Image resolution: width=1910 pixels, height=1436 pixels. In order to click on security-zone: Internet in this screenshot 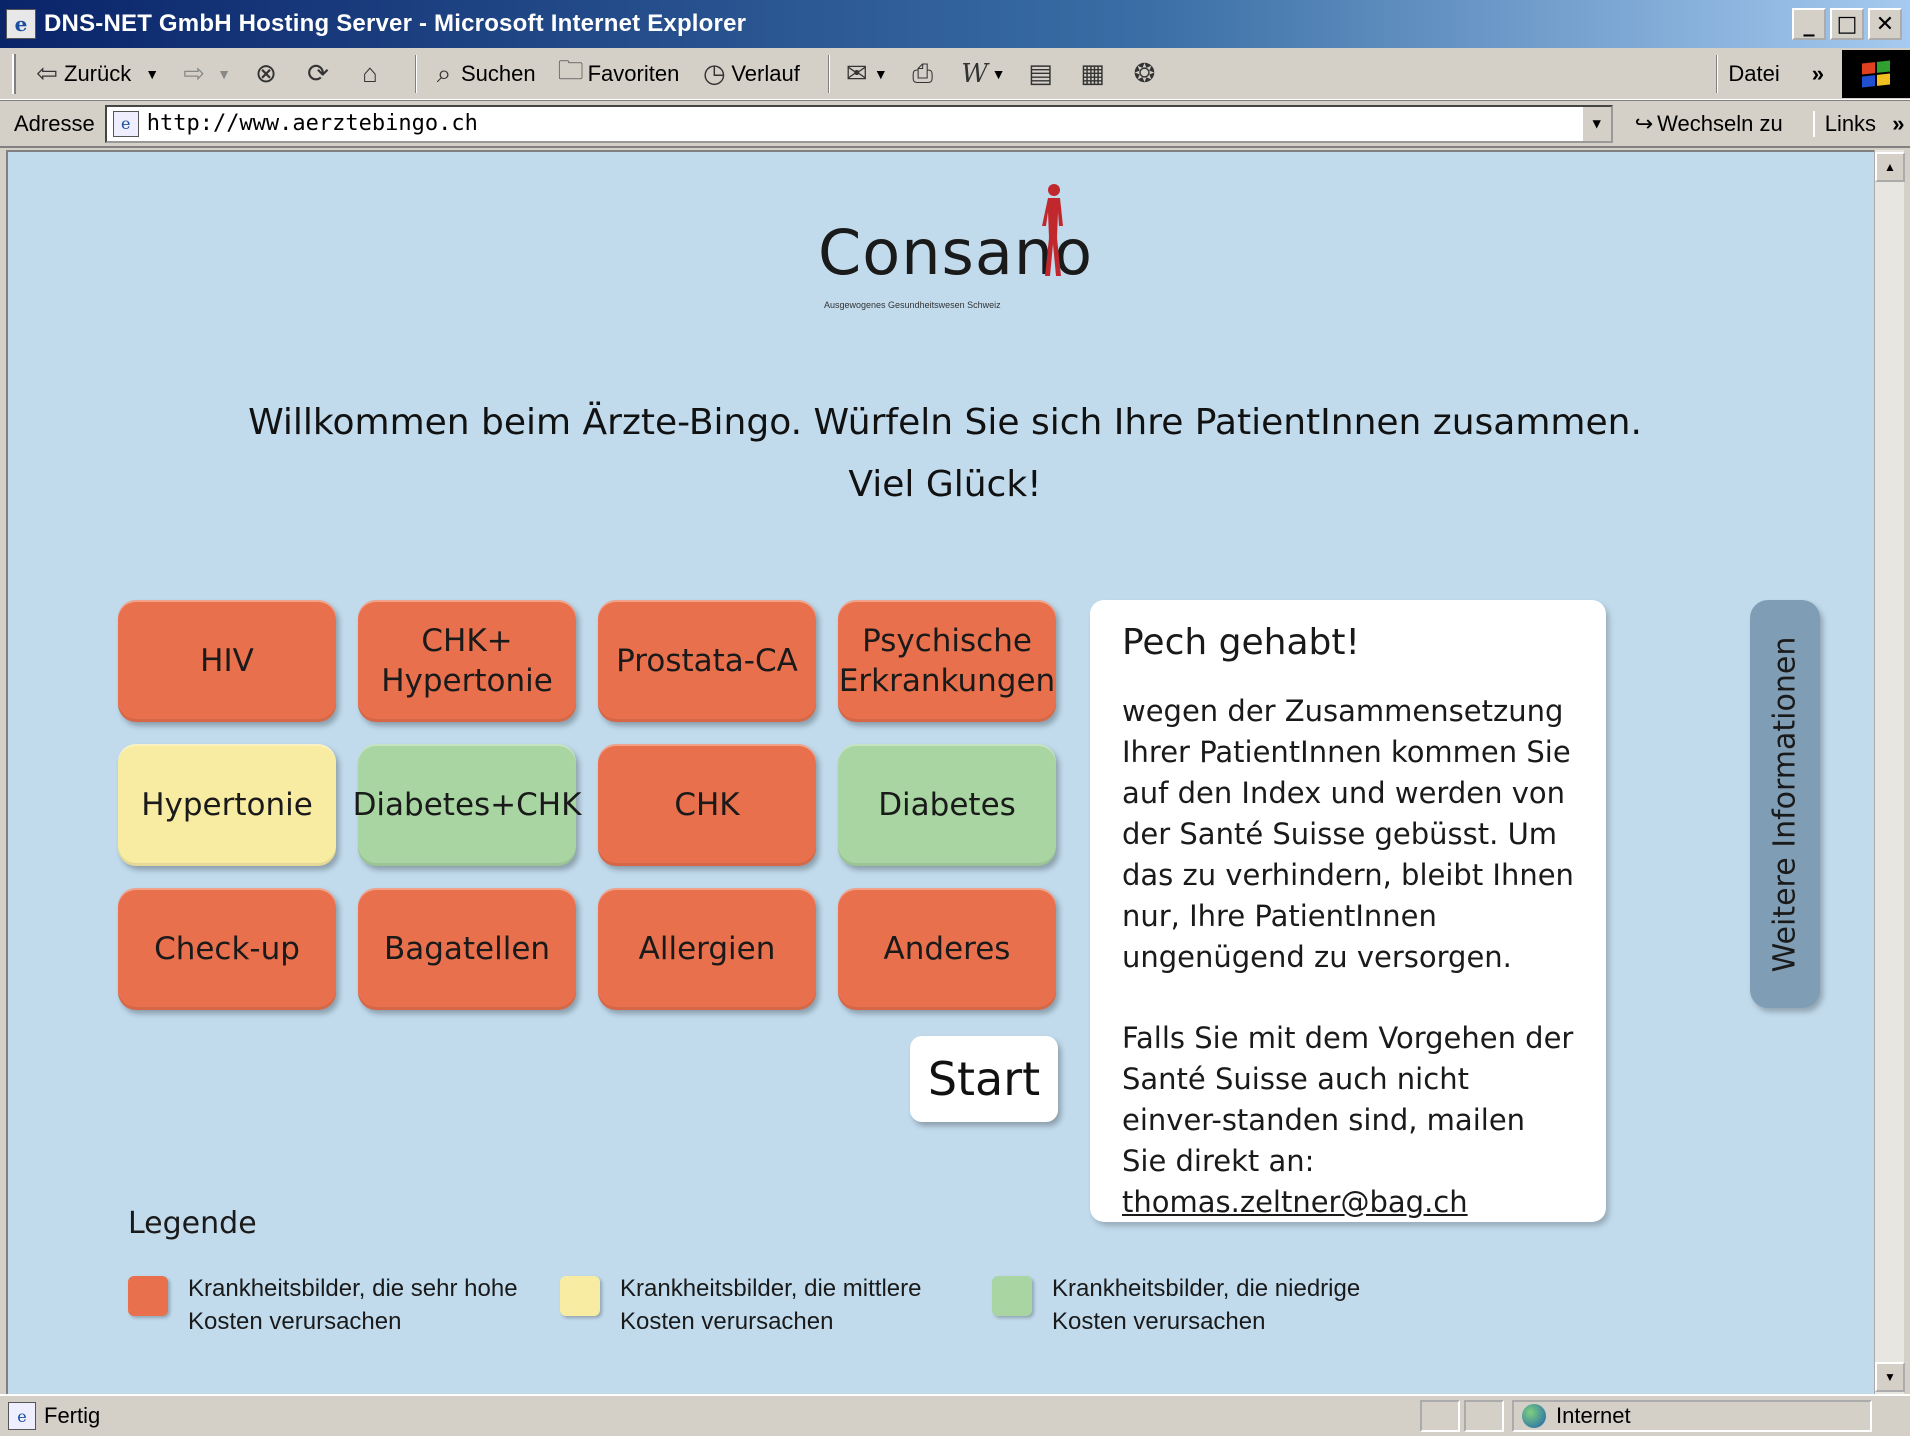, I will do `click(1692, 1416)`.